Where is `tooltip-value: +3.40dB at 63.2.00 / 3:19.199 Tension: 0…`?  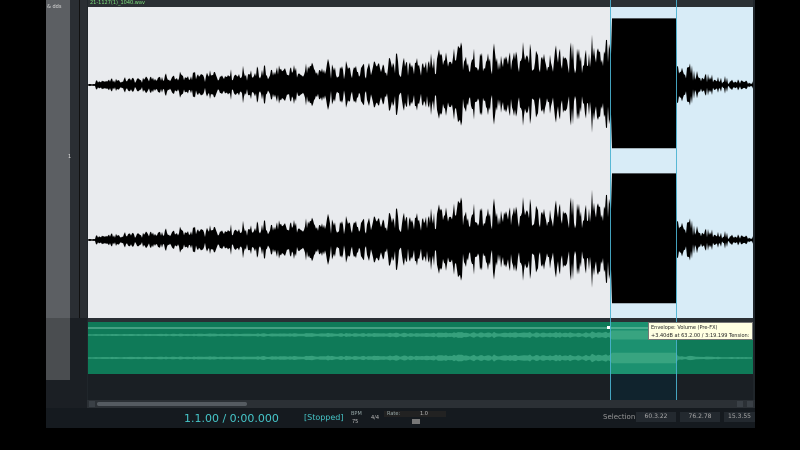
tooltip-value: +3.40dB at 63.2.00 / 3:19.199 Tension: 0… is located at coordinates (700, 336).